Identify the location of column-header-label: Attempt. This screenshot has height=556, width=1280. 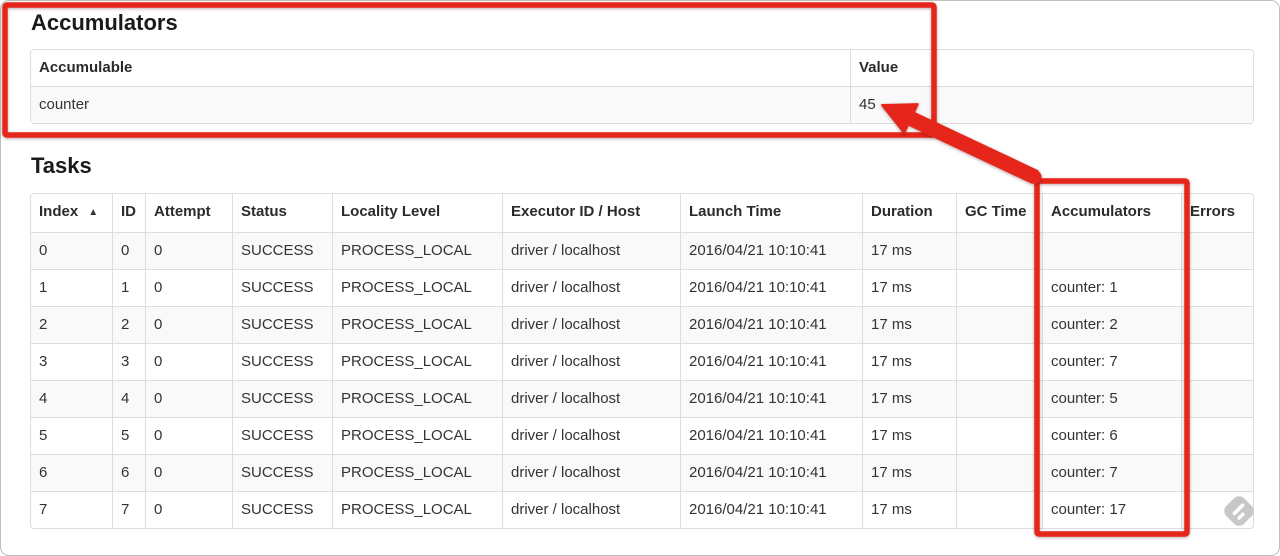
(182, 211).